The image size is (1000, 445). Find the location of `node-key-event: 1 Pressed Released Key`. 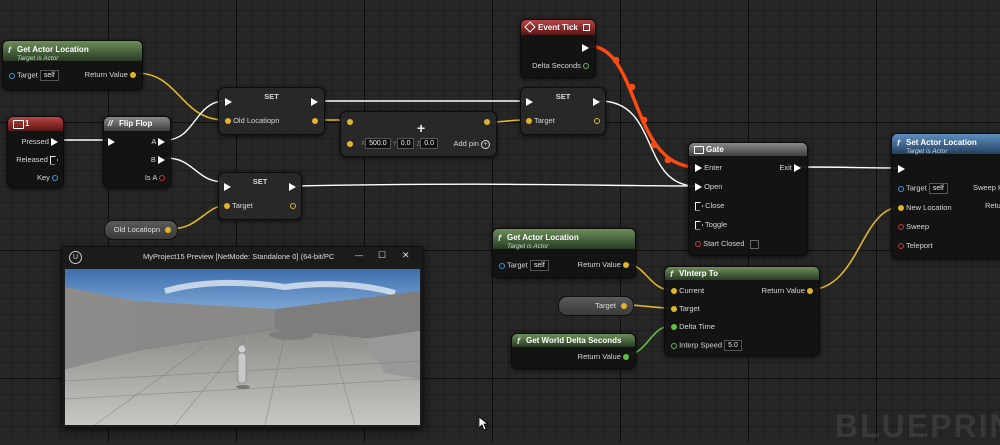

node-key-event: 1 Pressed Released Key is located at coordinates (35, 152).